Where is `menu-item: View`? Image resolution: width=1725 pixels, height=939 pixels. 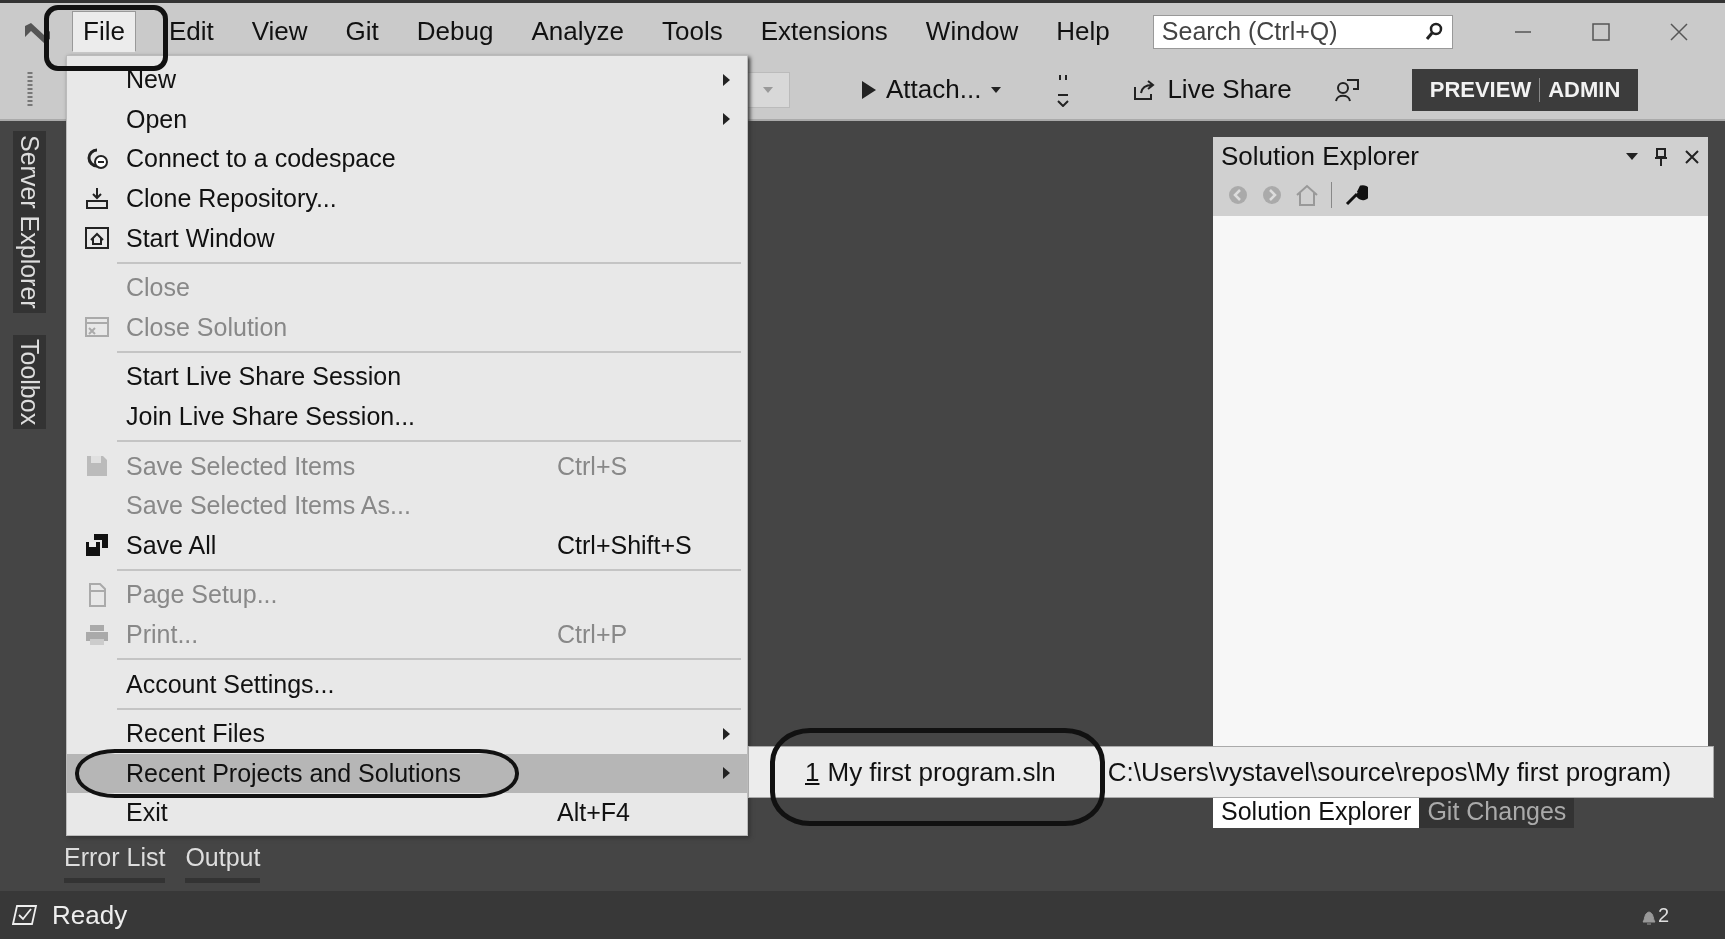
menu-item: View is located at coordinates (279, 31).